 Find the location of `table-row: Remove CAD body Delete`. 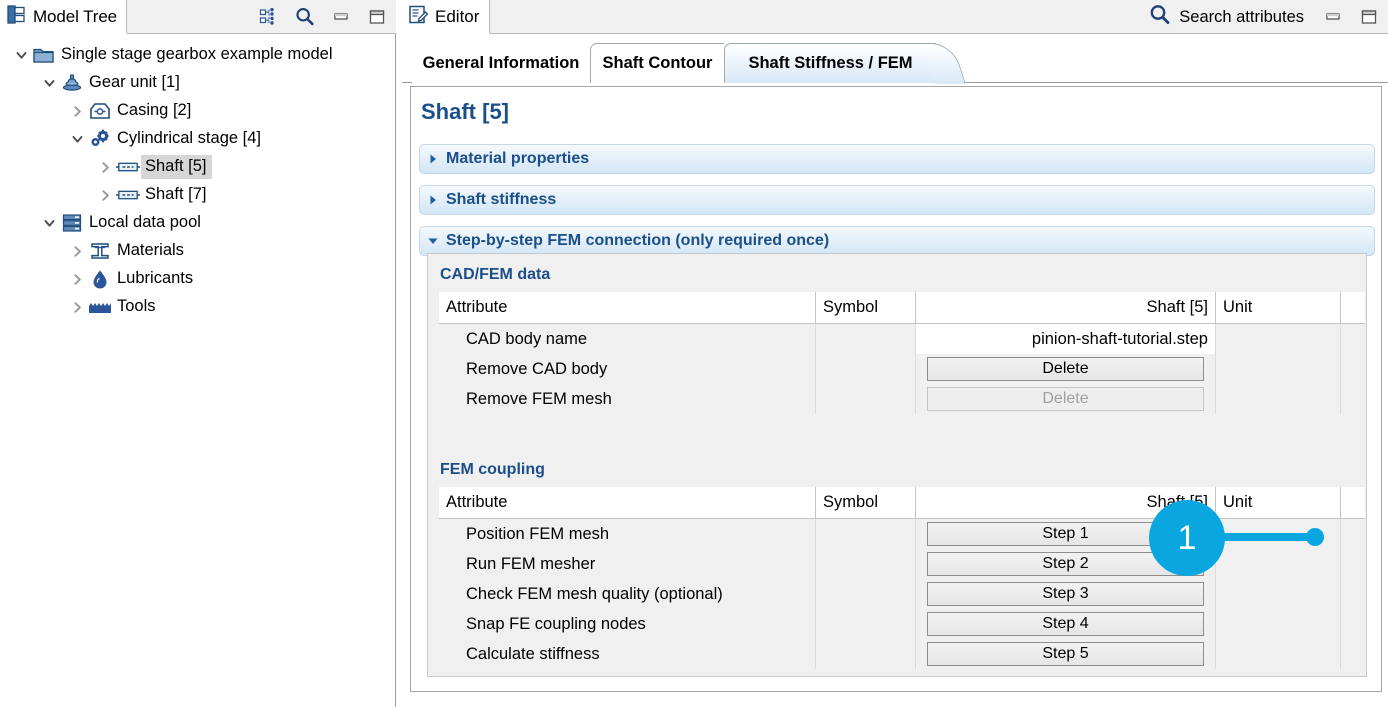

table-row: Remove CAD body Delete is located at coordinates (902, 369).